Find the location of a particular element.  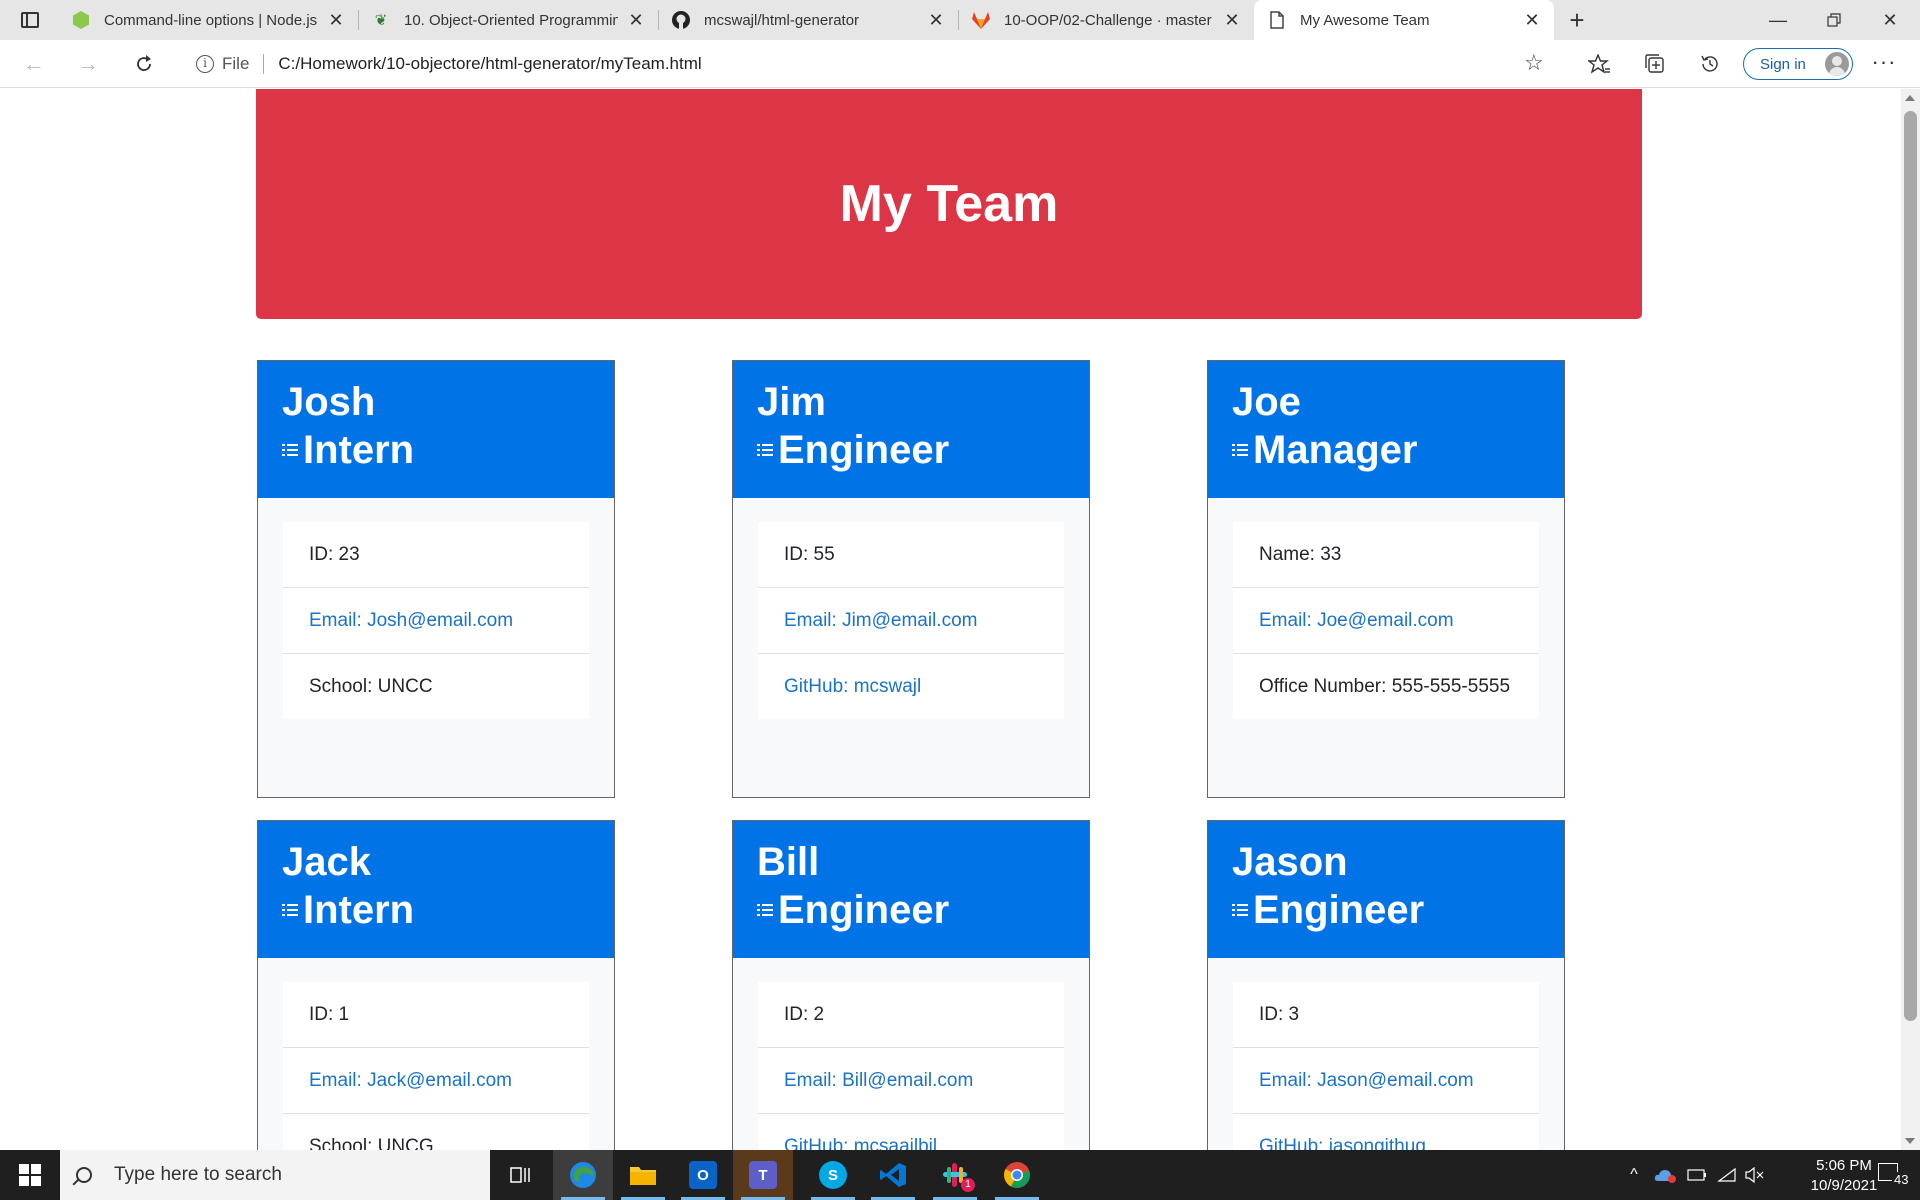

onedrive-error-icon is located at coordinates (1665, 1175).